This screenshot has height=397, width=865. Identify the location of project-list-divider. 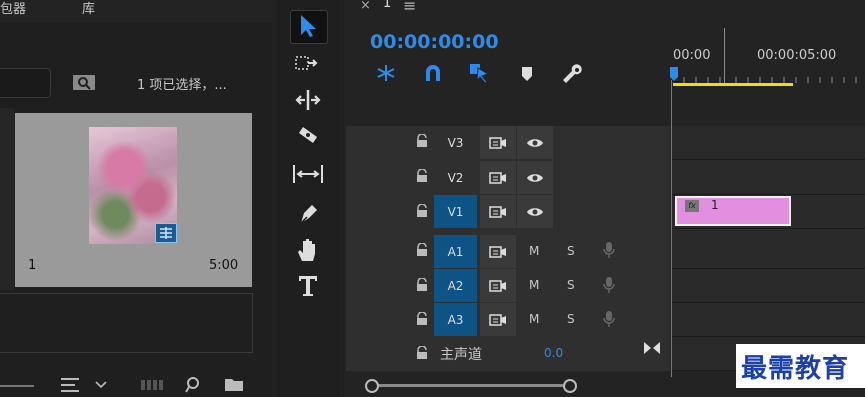
(7, 199).